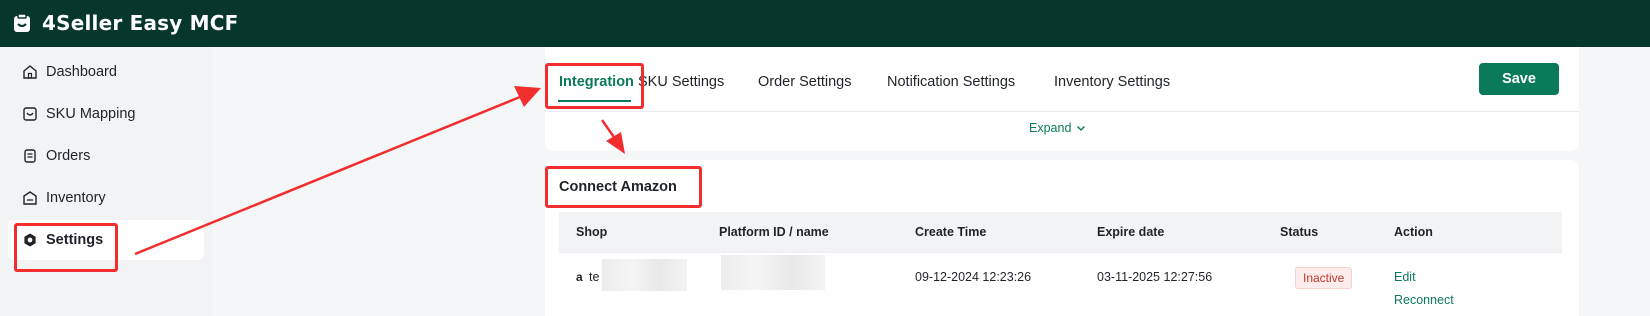 Image resolution: width=1650 pixels, height=316 pixels. Describe the element at coordinates (773, 272) in the screenshot. I see `redacted-platform-id` at that location.